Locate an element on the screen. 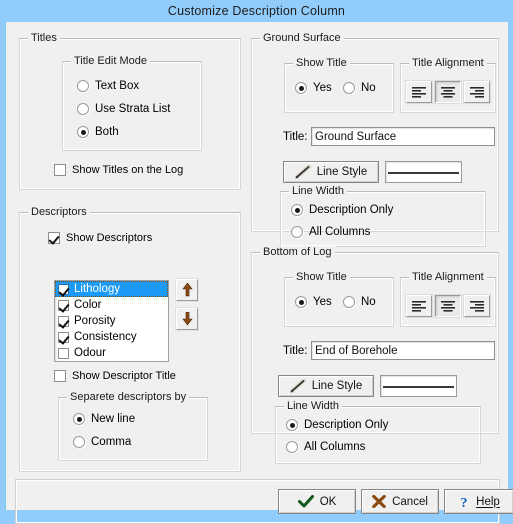 The width and height of the screenshot is (513, 524). bl-title-input is located at coordinates (403, 350).